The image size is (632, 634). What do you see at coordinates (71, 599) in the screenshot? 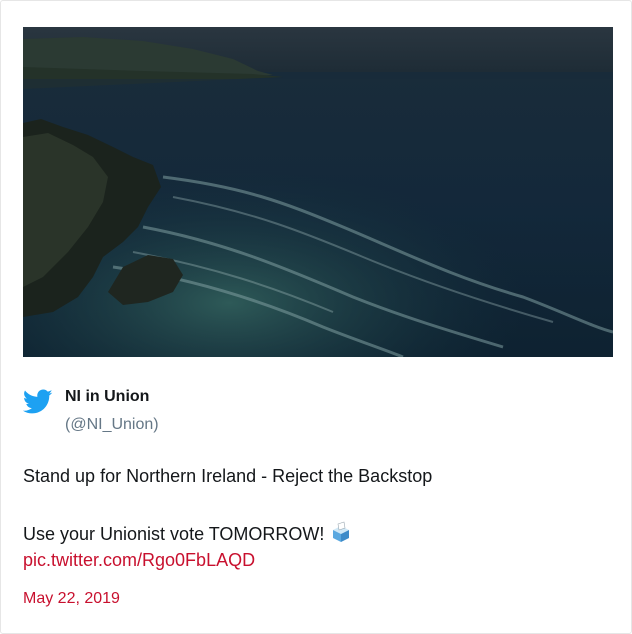
I see `tweet-date-link: May 22, 2019` at bounding box center [71, 599].